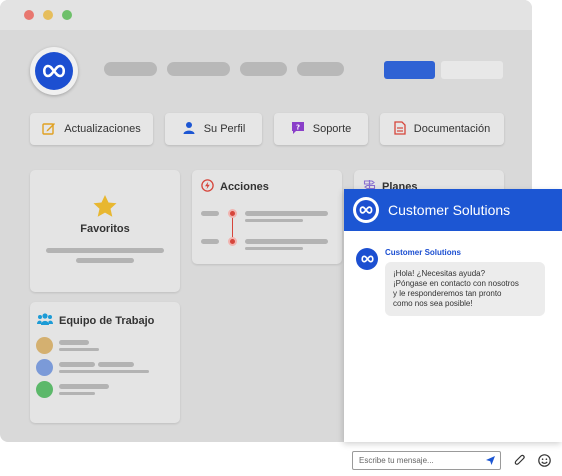 The height and width of the screenshot is (476, 562). I want to click on message-line: y le responderemos tan pronto, so click(447, 293).